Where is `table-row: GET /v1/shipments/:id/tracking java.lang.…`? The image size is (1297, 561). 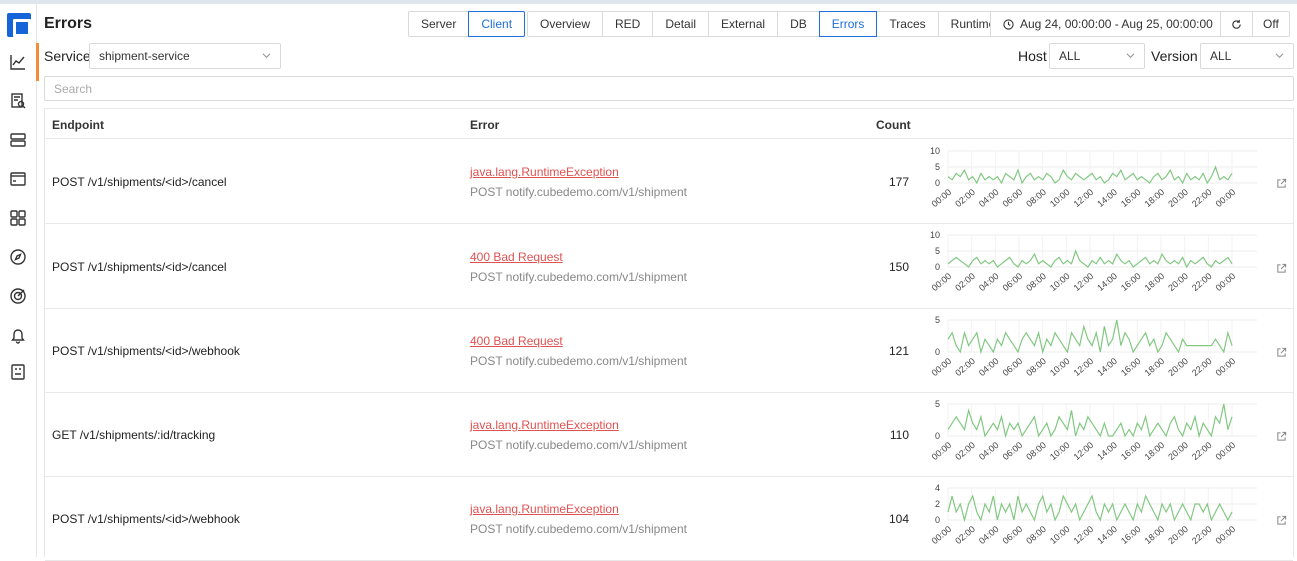 table-row: GET /v1/shipments/:id/tracking java.lang.… is located at coordinates (669, 435).